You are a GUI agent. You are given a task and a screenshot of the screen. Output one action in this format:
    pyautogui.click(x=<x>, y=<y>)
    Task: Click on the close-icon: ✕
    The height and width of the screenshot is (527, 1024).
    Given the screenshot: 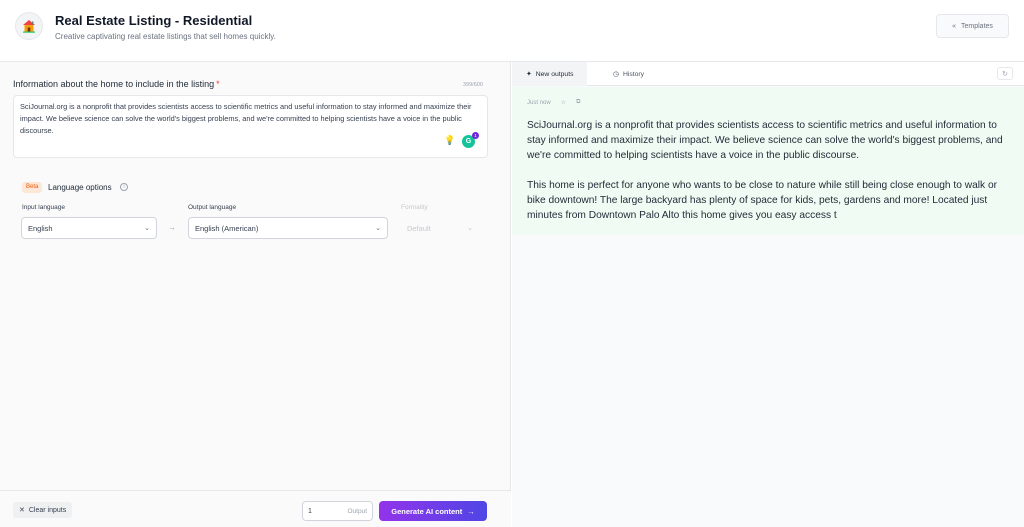 What is the action you would take?
    pyautogui.click(x=22, y=510)
    